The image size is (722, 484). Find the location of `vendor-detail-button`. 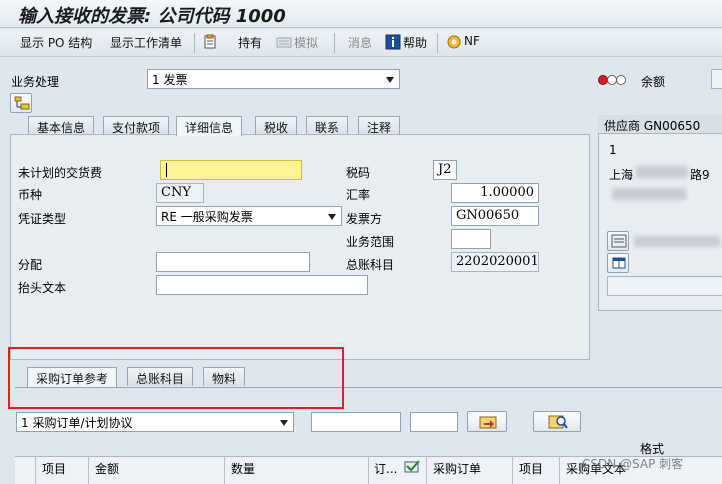

vendor-detail-button is located at coordinates (618, 241).